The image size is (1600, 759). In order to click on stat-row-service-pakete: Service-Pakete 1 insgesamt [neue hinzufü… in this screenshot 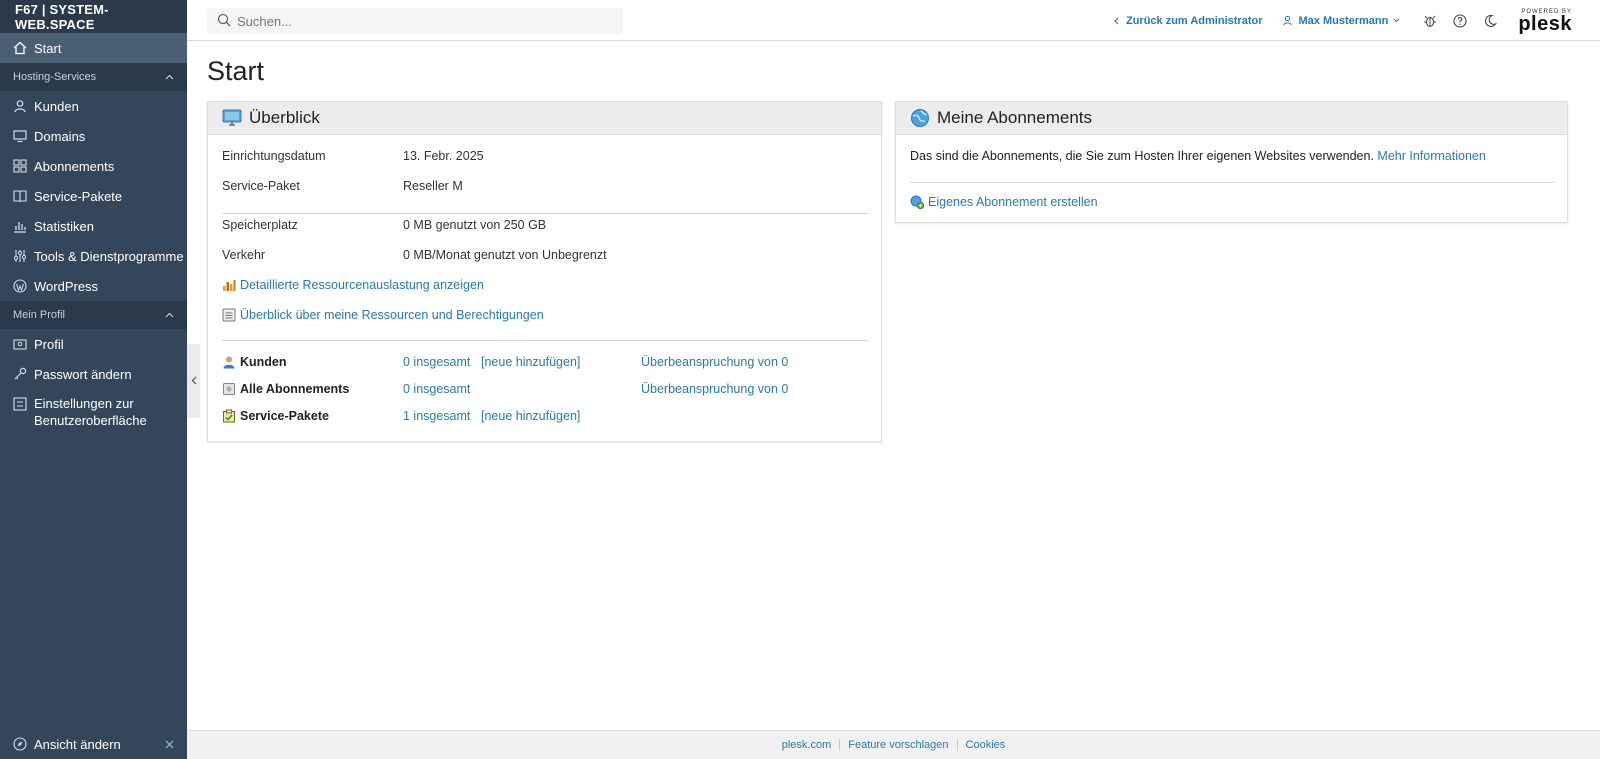, I will do `click(544, 417)`.